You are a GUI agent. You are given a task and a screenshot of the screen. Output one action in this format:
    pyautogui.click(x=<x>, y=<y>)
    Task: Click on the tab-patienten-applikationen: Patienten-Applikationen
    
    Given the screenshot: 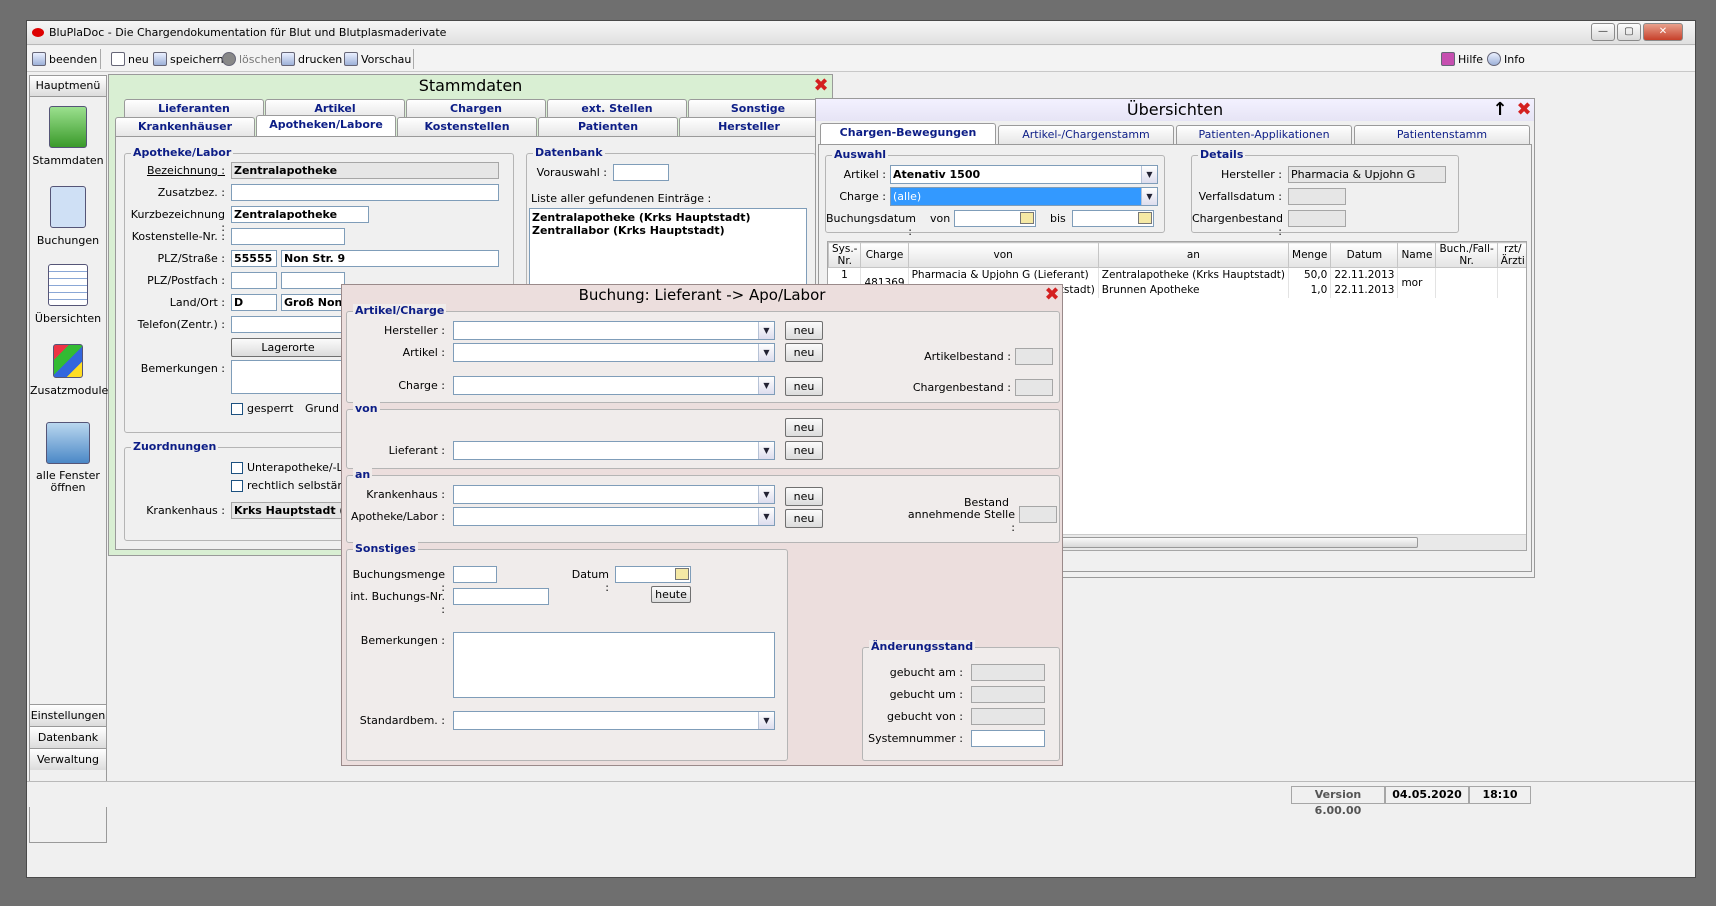 What is the action you would take?
    pyautogui.click(x=1264, y=134)
    